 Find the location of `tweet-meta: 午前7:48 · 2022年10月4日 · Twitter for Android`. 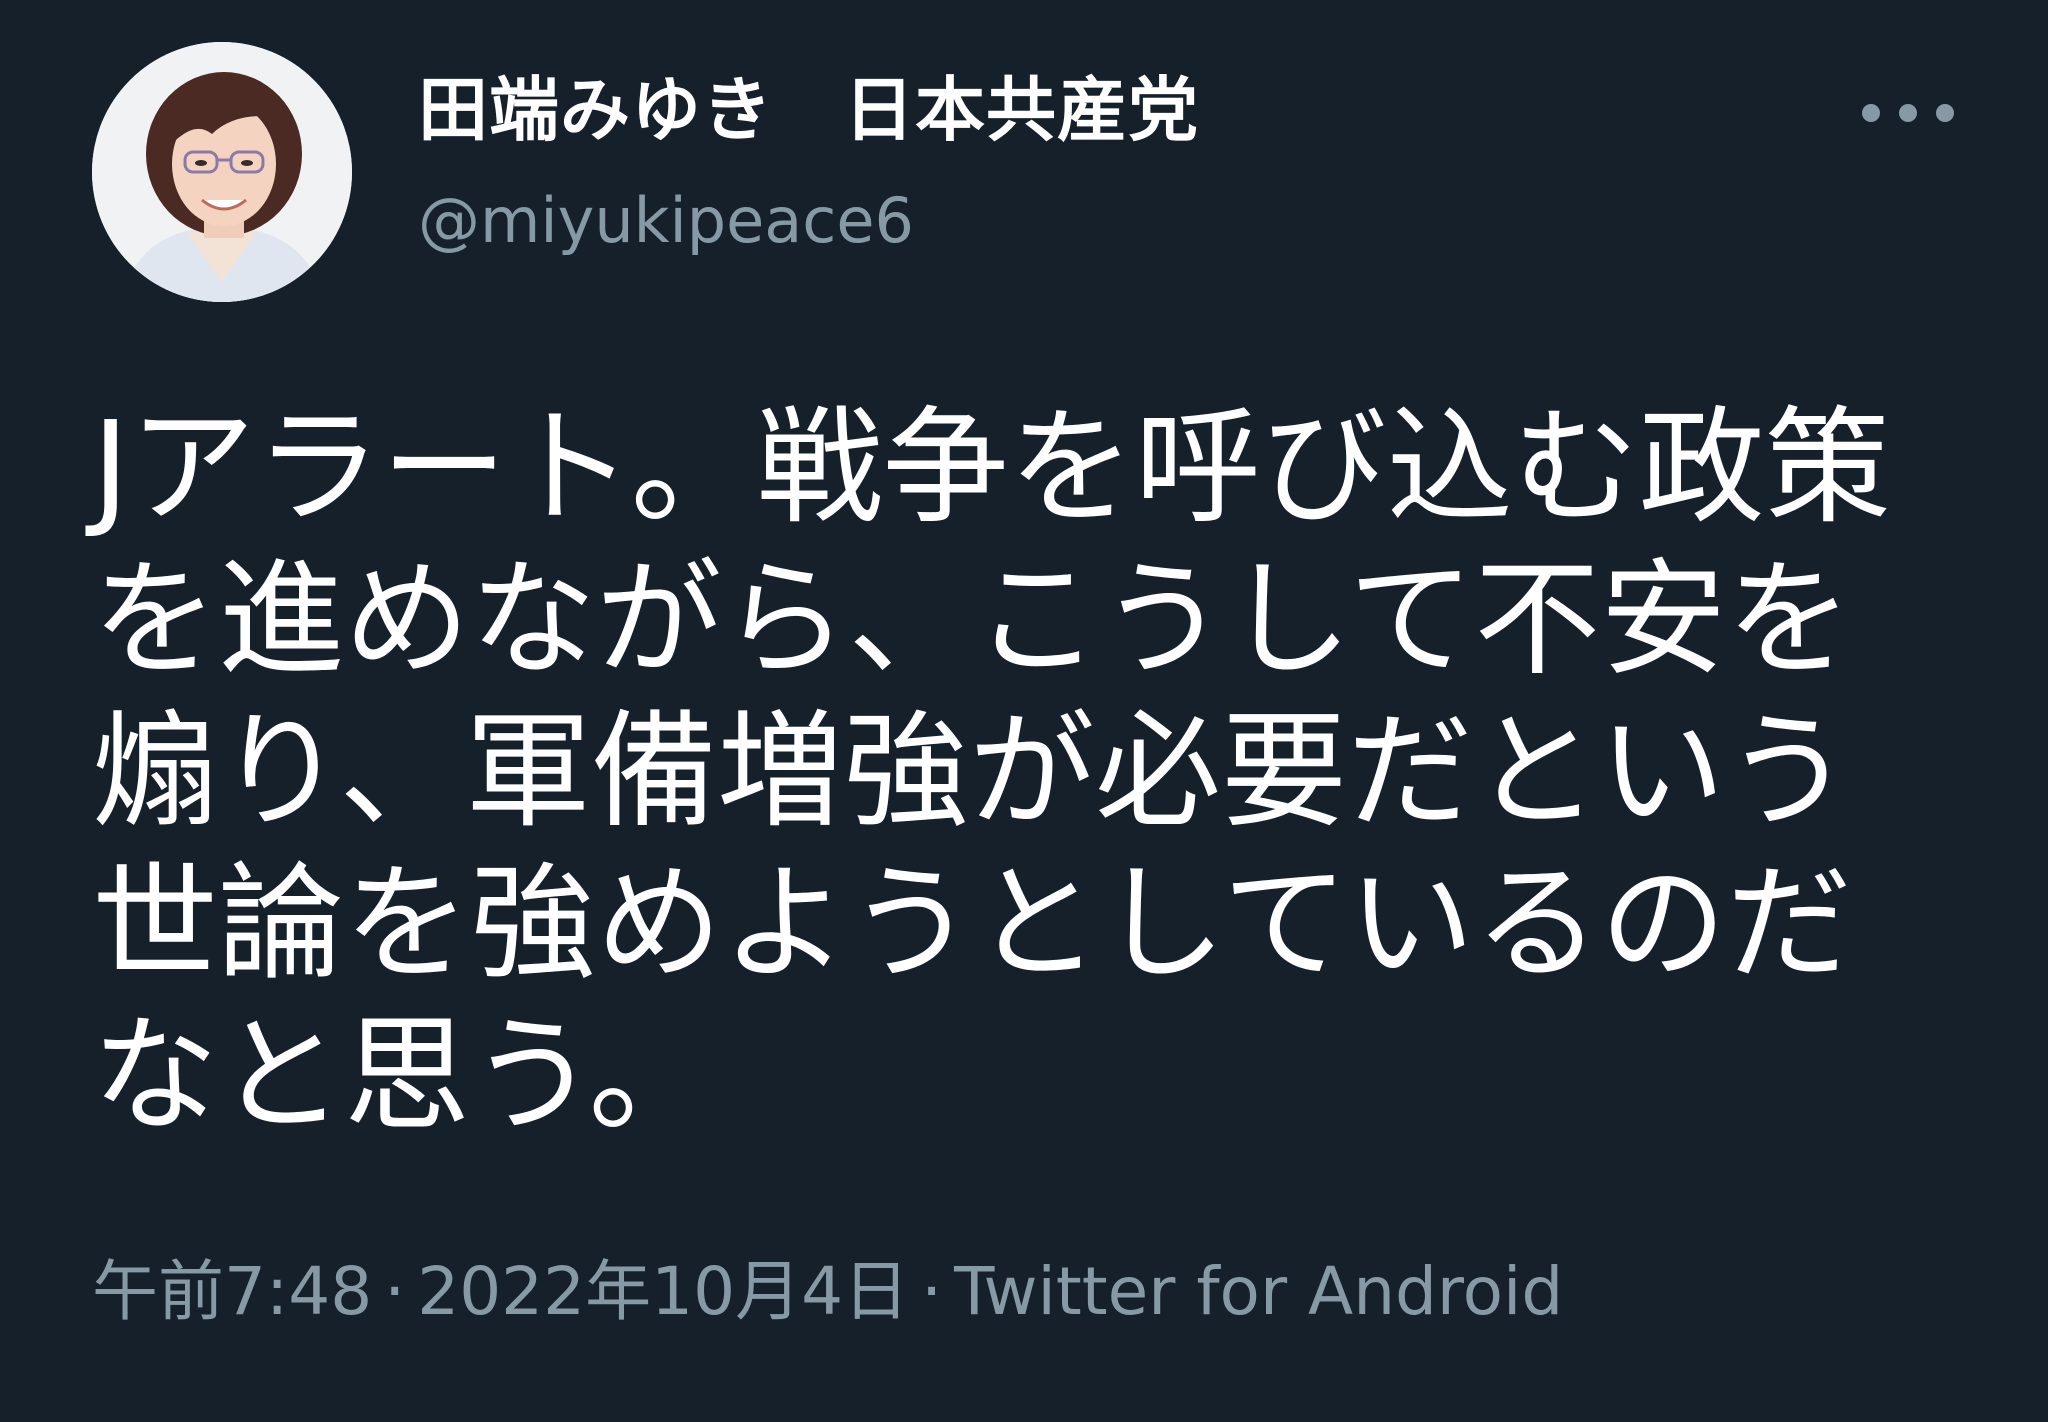

tweet-meta: 午前7:48 · 2022年10月4日 · Twitter for Android is located at coordinates (827, 1292).